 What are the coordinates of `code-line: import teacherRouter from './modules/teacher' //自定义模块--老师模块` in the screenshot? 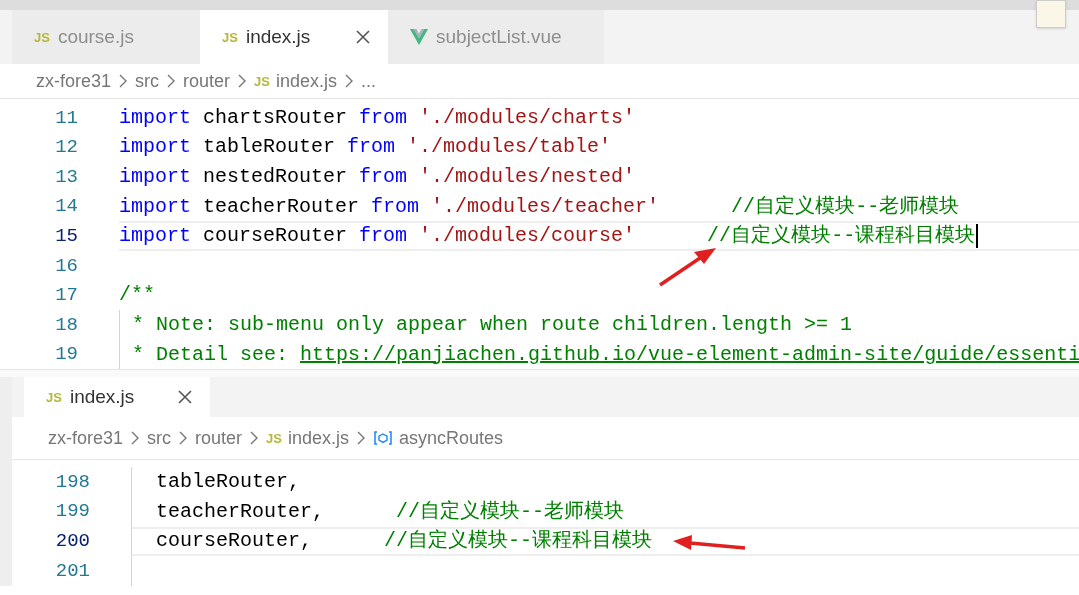 It's located at (539, 206).